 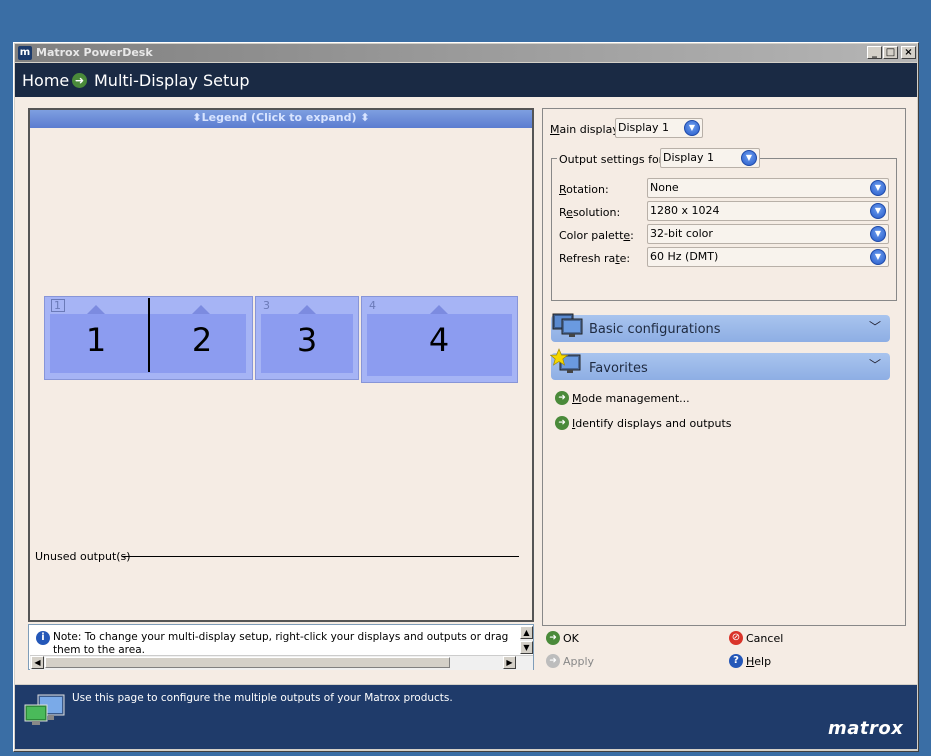 What do you see at coordinates (320, 556) in the screenshot?
I see `unused-outputs-divider` at bounding box center [320, 556].